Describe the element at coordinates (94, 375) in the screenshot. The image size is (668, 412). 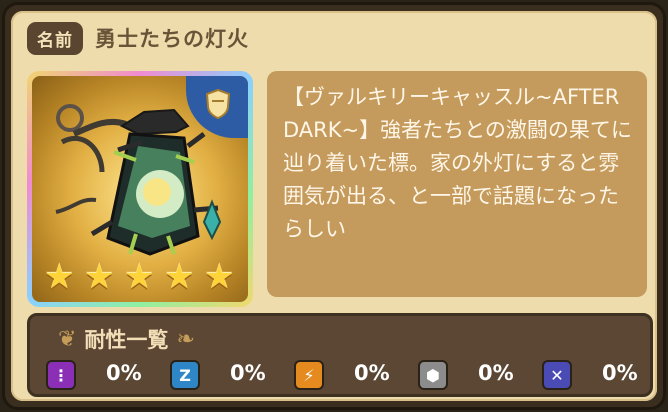
I see `resistance-item: ⋮ 0%` at that location.